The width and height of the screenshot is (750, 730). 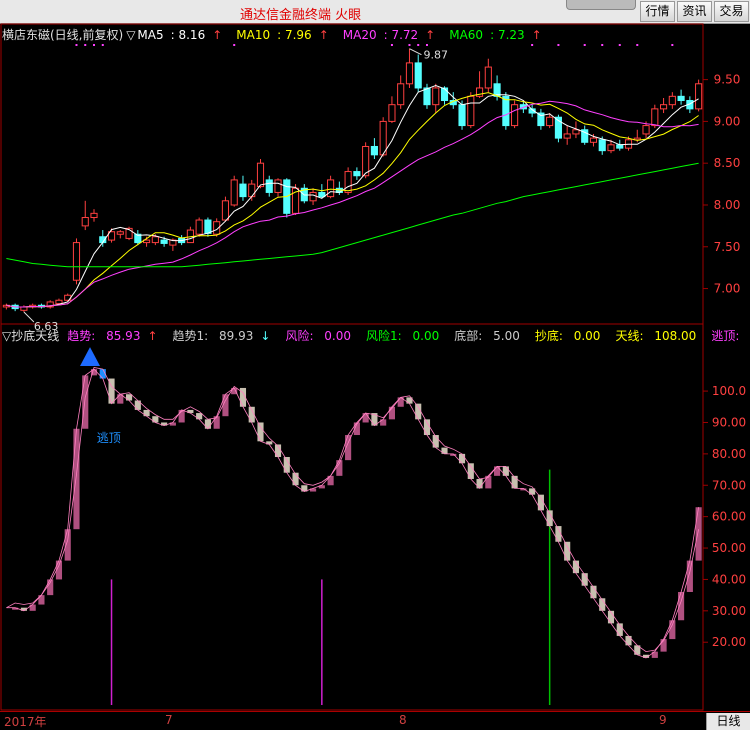 What do you see at coordinates (727, 205) in the screenshot?
I see `price-tick-label: 8.00` at bounding box center [727, 205].